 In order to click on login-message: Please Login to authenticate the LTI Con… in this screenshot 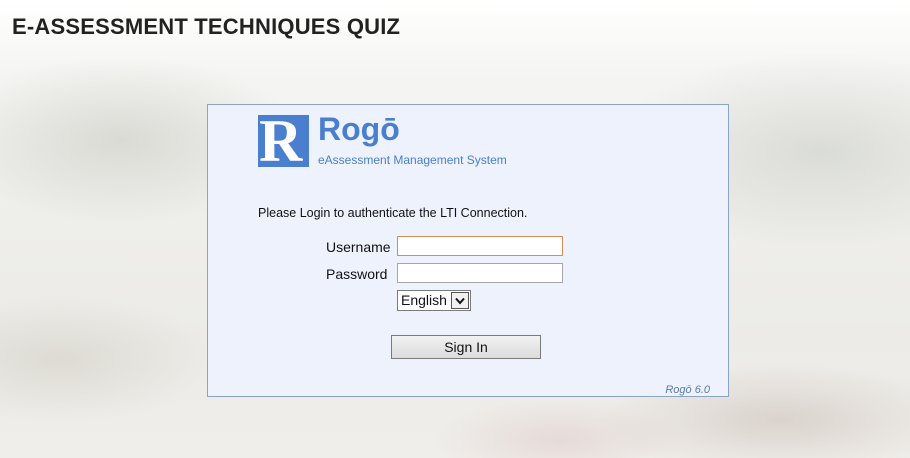, I will do `click(393, 213)`.